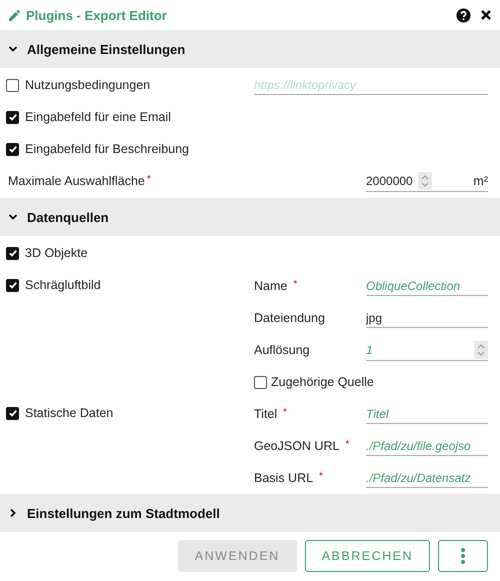 The image size is (500, 581). What do you see at coordinates (480, 181) in the screenshot?
I see `unit-label: m²` at bounding box center [480, 181].